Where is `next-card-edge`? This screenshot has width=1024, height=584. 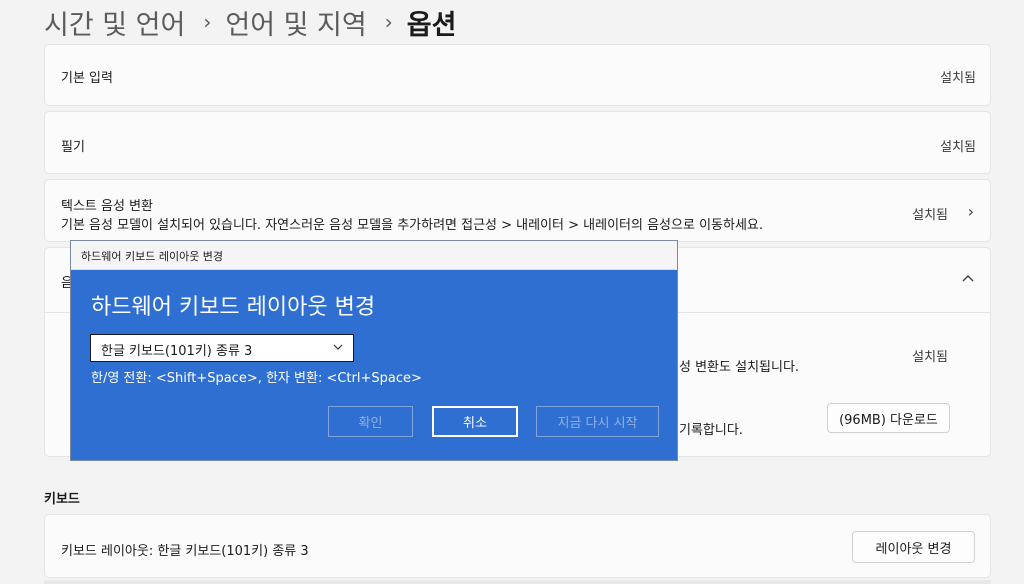
next-card-edge is located at coordinates (517, 582).